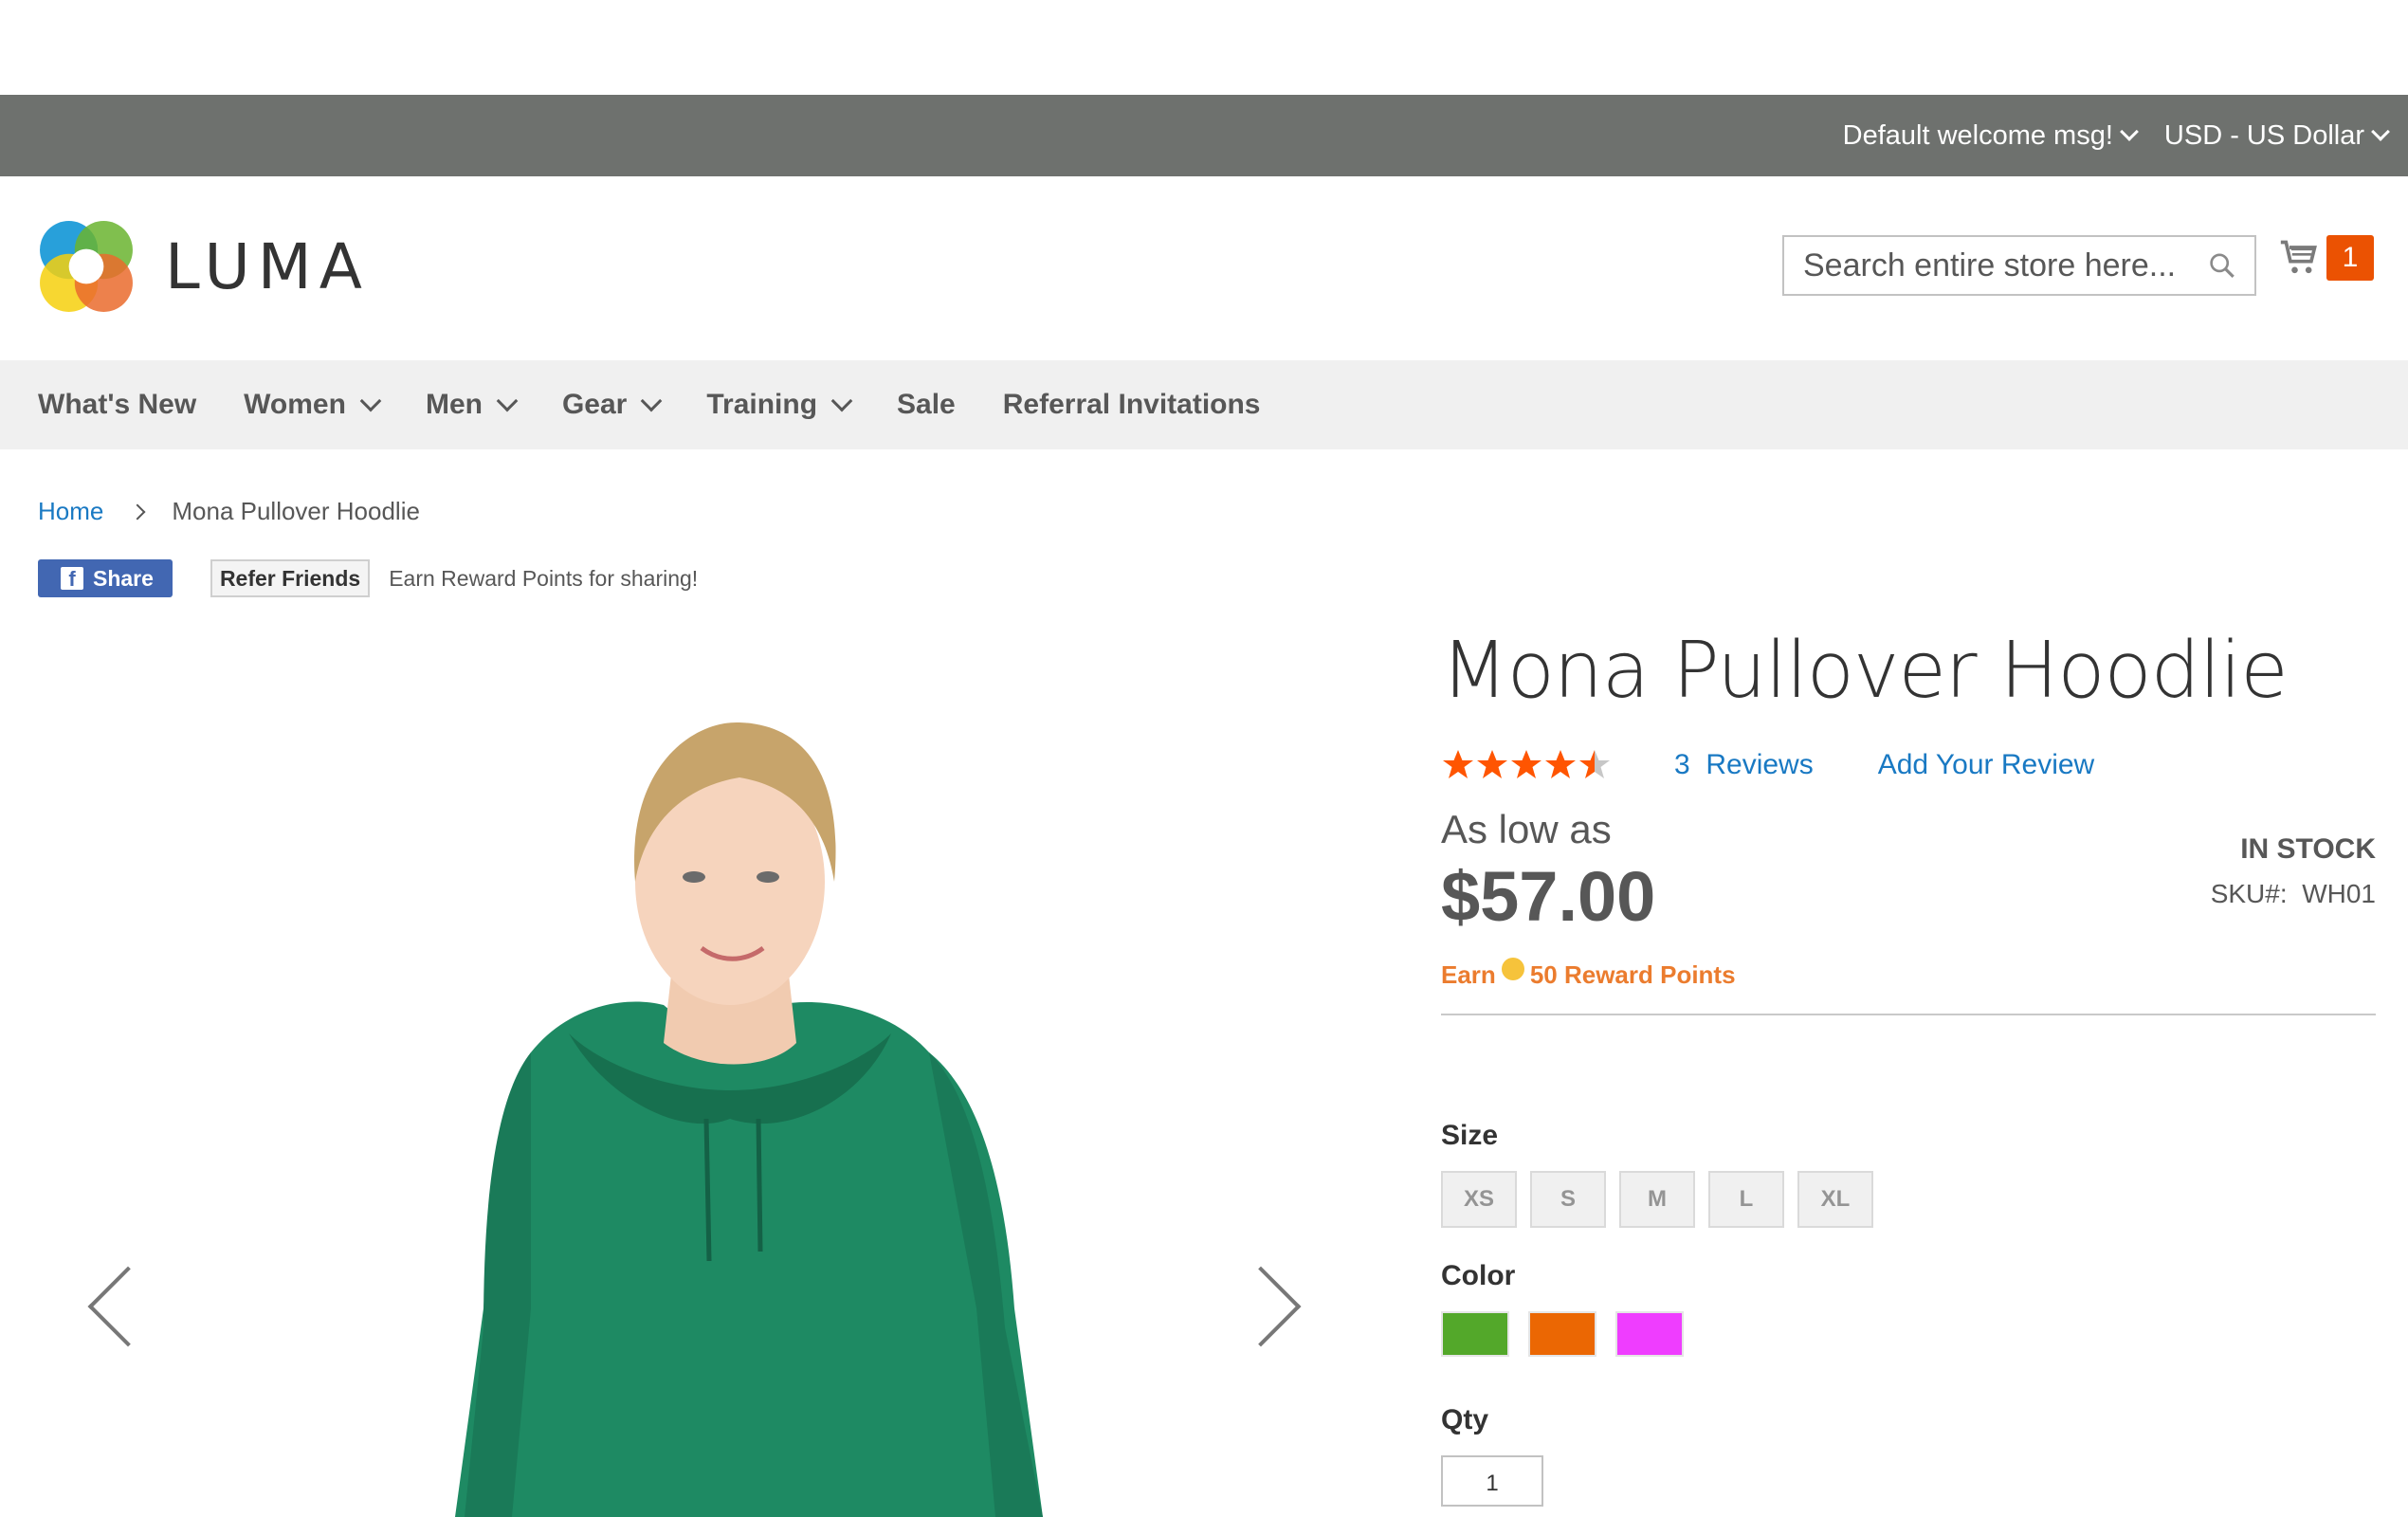  I want to click on currency-switcher: USD - US Dollar, so click(2276, 135).